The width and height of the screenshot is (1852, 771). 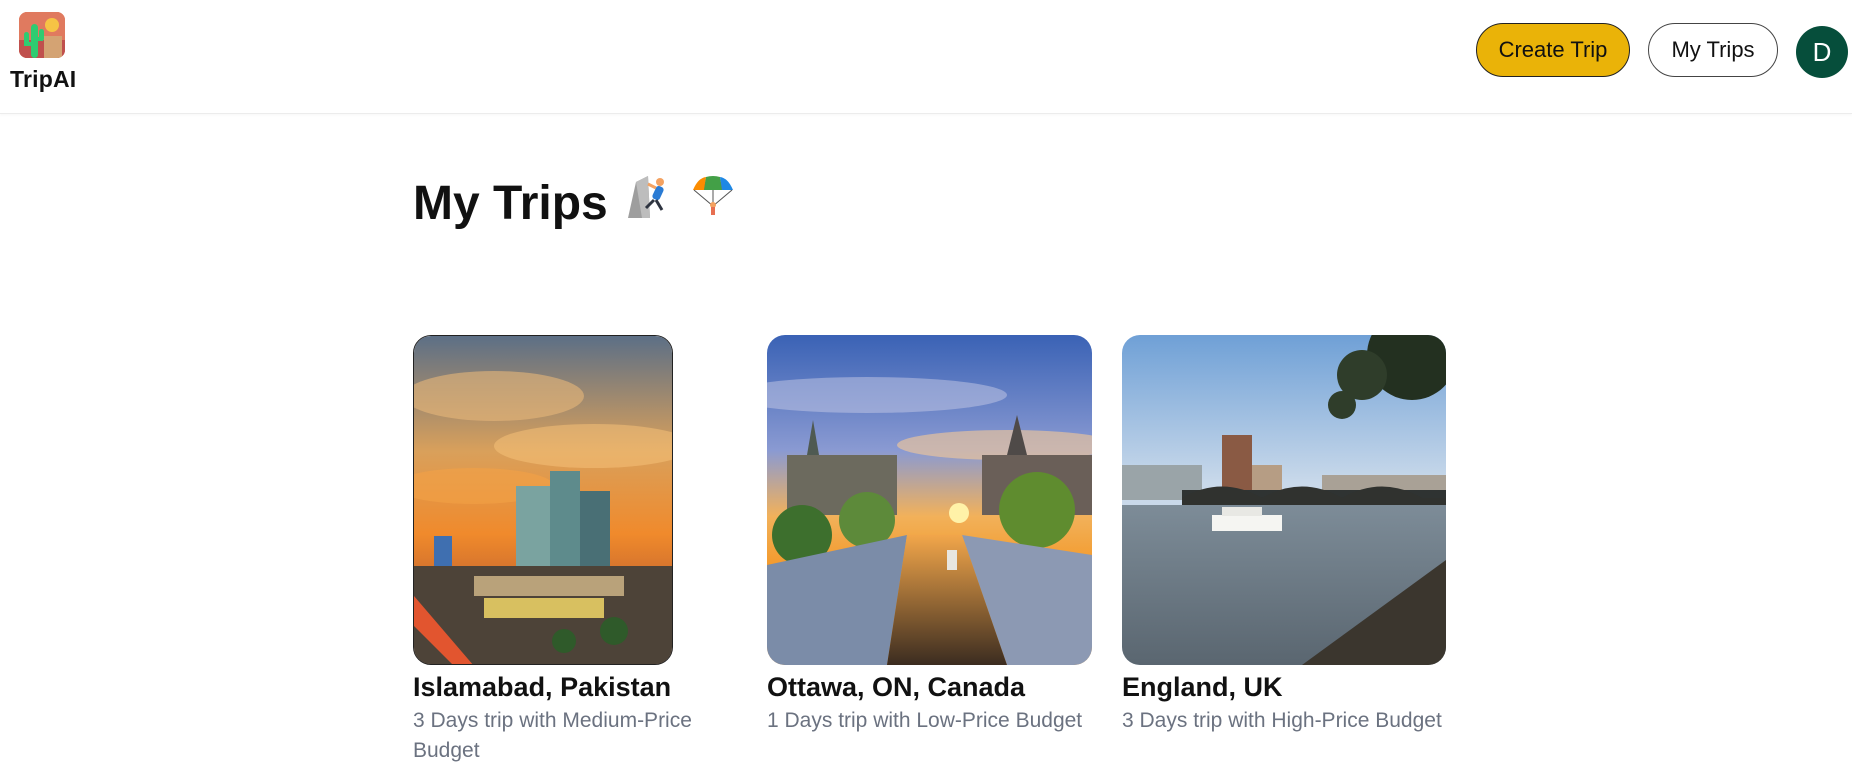 I want to click on trip-summary: 3 Days trip with Medium-Price Budget, so click(x=552, y=735).